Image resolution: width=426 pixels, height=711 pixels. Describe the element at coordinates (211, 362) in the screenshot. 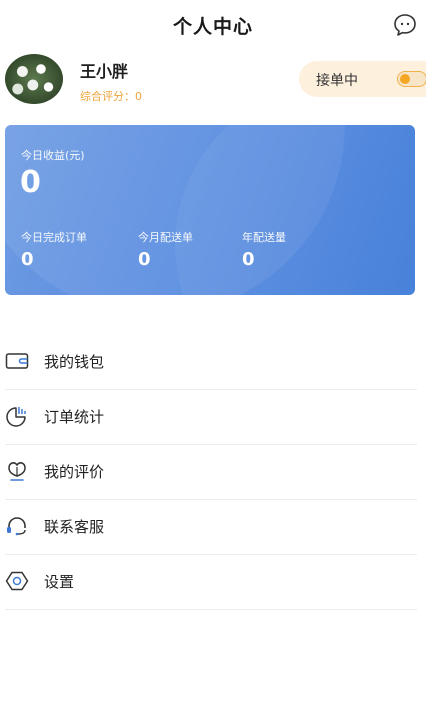

I see `menu-item-wallet: 我的钱包` at that location.